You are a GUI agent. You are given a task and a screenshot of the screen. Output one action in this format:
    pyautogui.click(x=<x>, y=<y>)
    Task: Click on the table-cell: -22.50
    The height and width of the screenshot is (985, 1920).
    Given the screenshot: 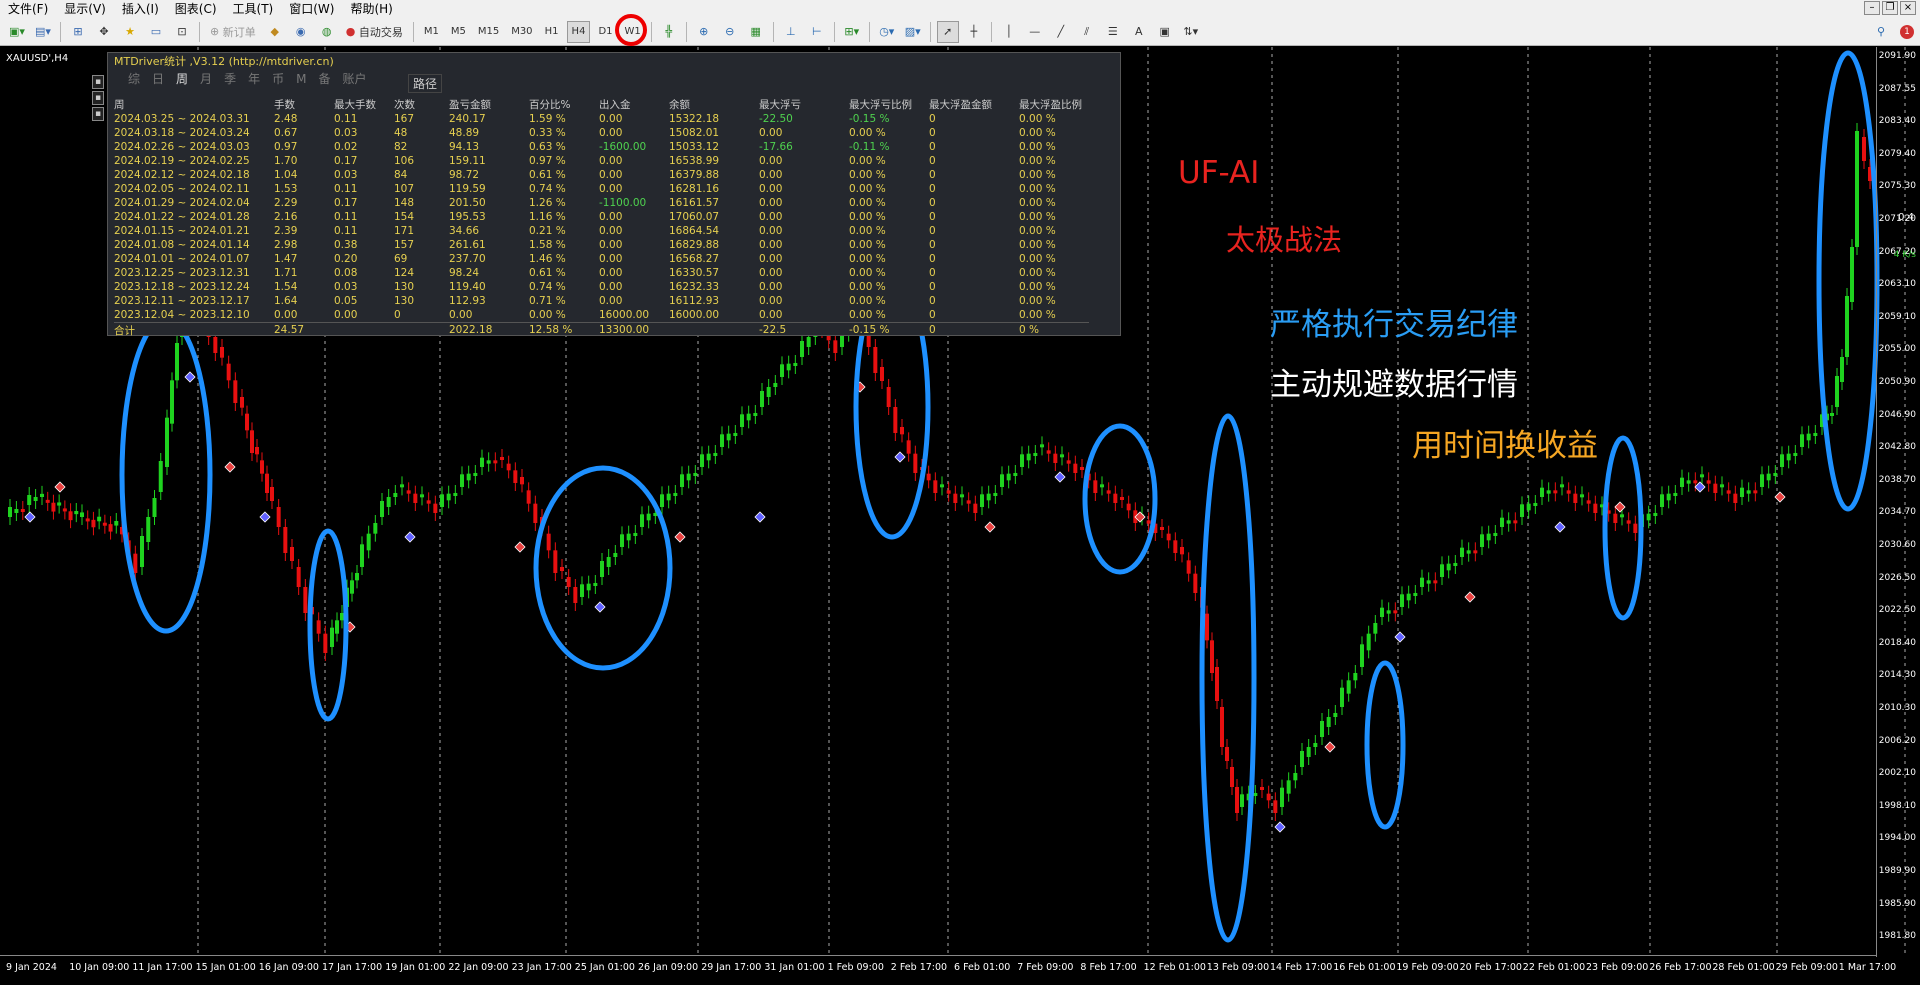 What is the action you would take?
    pyautogui.click(x=776, y=119)
    